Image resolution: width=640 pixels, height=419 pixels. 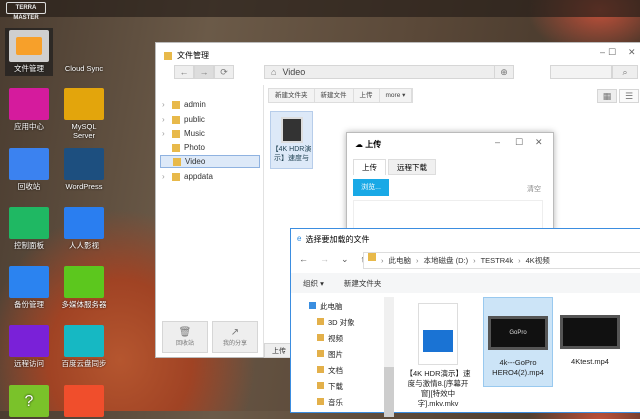 I want to click on file-item: GoPro 4k---GoPro HERO4(2).mp4, so click(x=518, y=342).